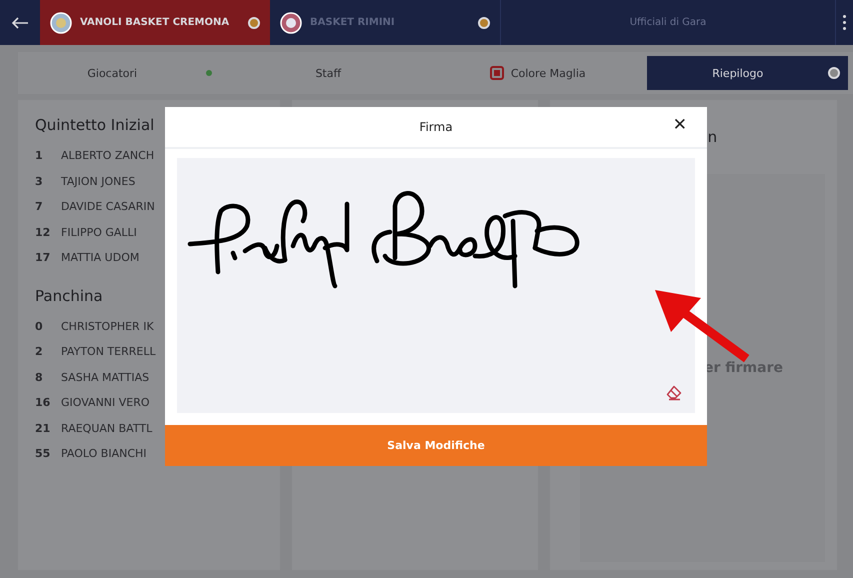 The image size is (853, 578). I want to click on eraser-icon, so click(674, 393).